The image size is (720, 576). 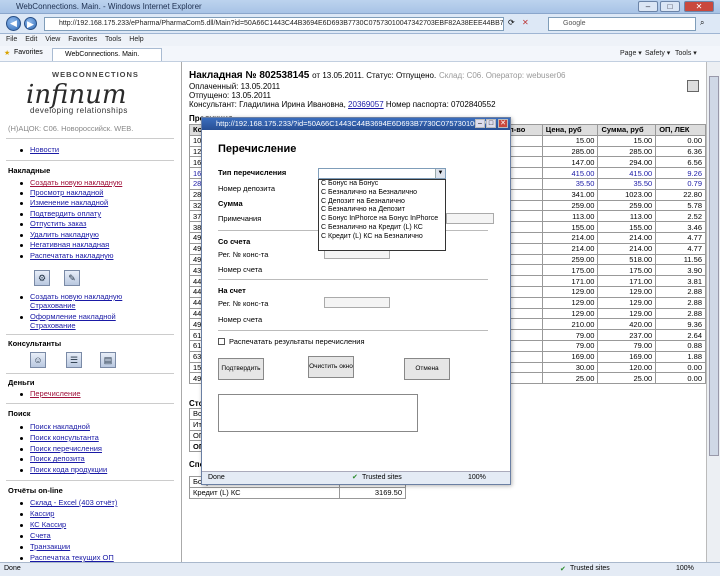 What do you see at coordinates (107, 54) in the screenshot?
I see `browser-tab: WebConnections. Main.` at bounding box center [107, 54].